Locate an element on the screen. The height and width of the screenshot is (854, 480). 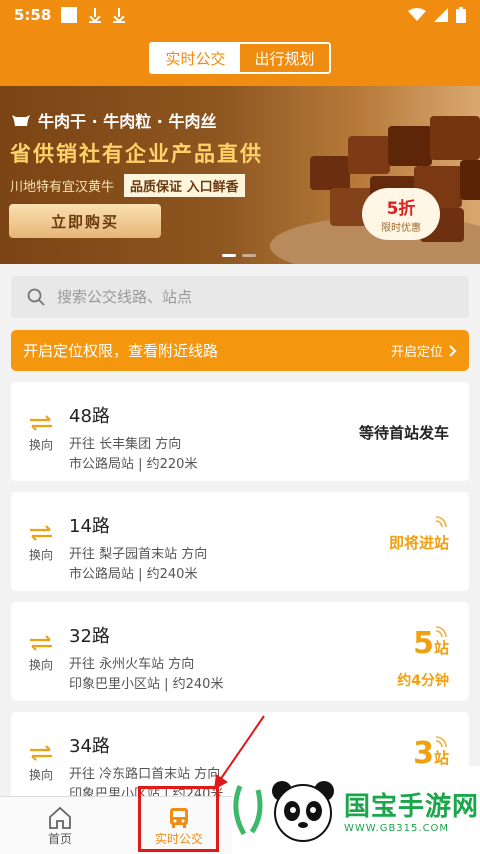
wifi-icon is located at coordinates (417, 14).